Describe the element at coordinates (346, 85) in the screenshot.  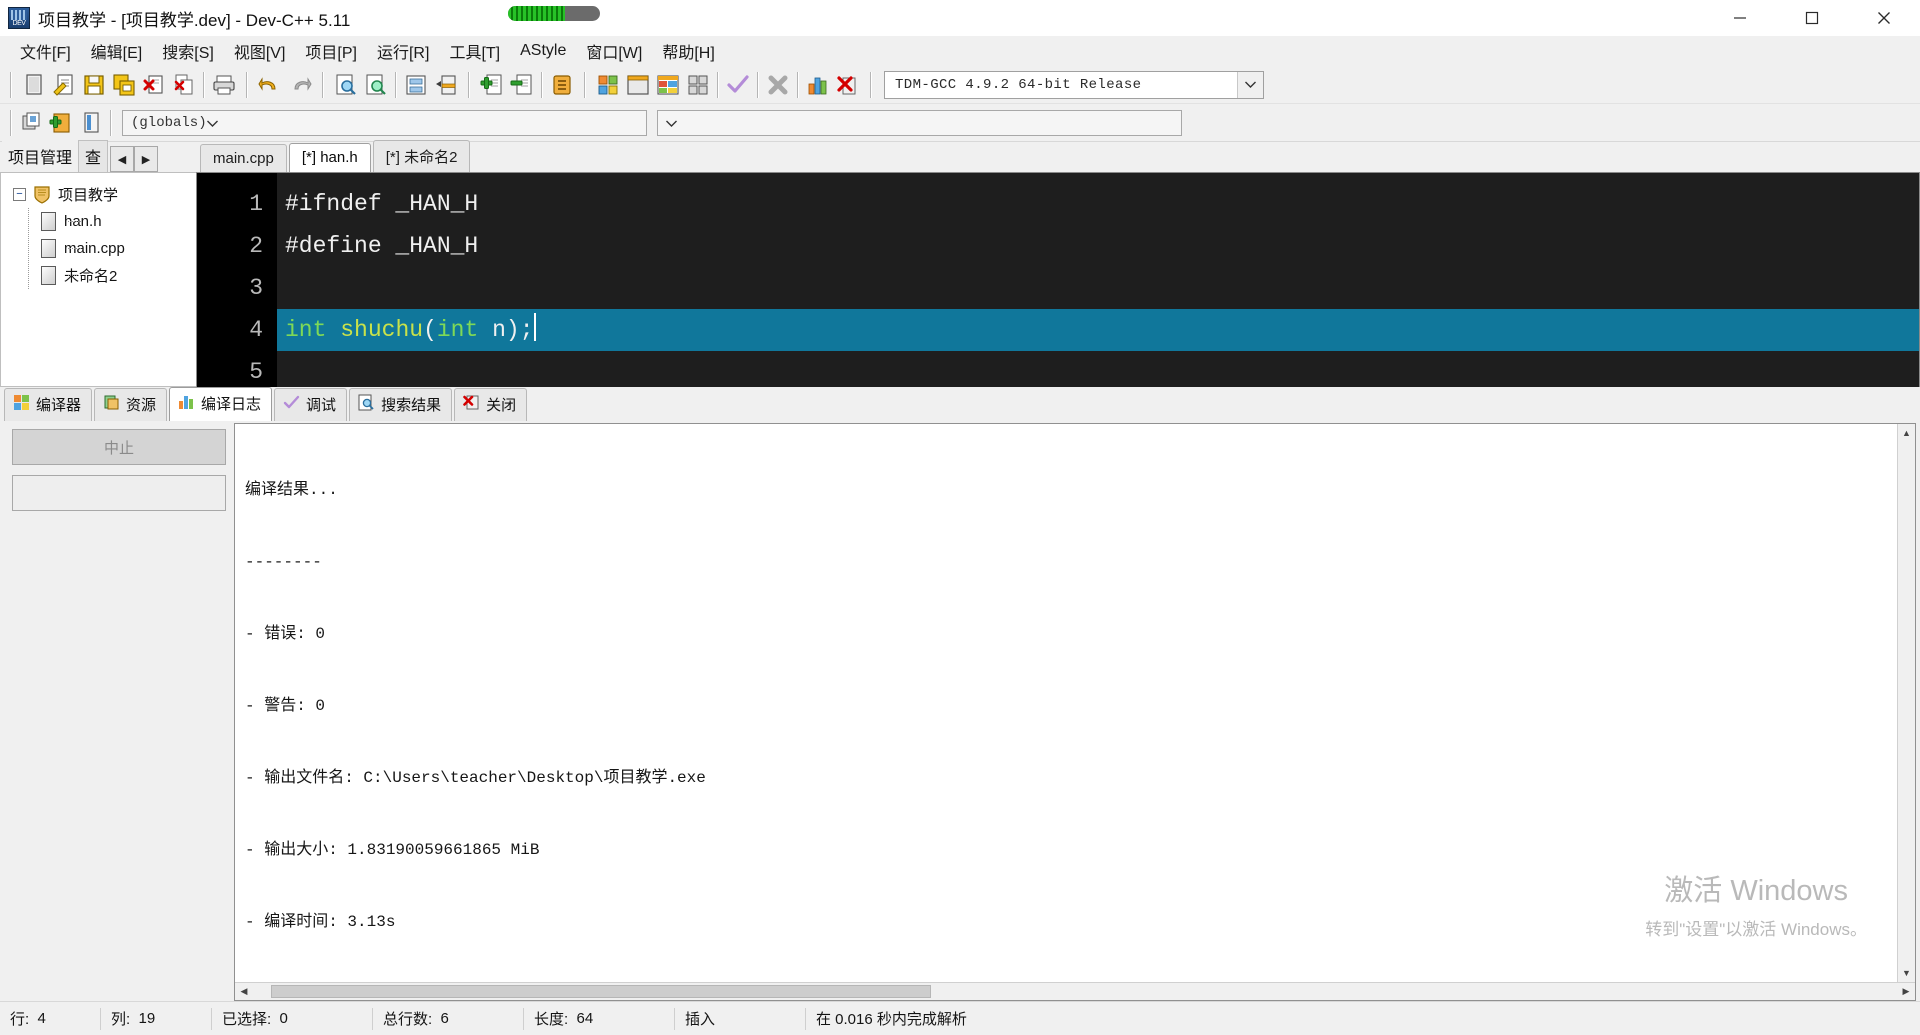
I see `find-icon` at that location.